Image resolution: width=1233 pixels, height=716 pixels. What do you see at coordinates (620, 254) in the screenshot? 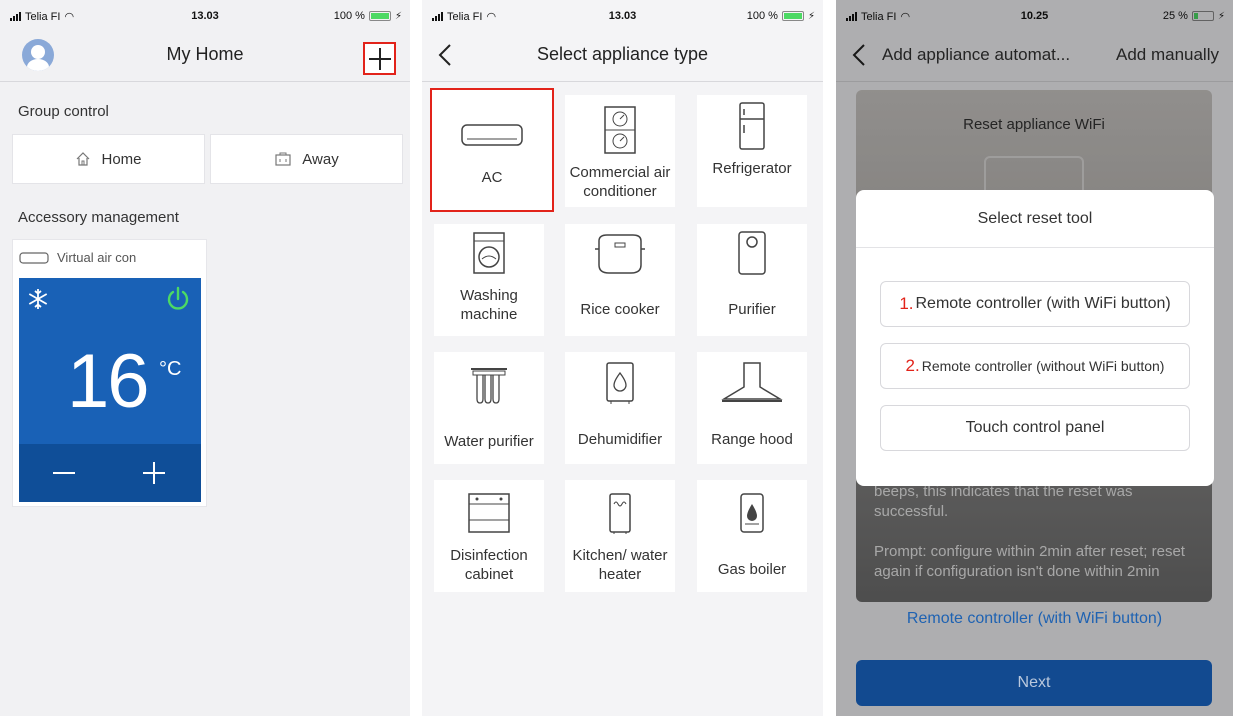
I see `rice-cooker-icon` at bounding box center [620, 254].